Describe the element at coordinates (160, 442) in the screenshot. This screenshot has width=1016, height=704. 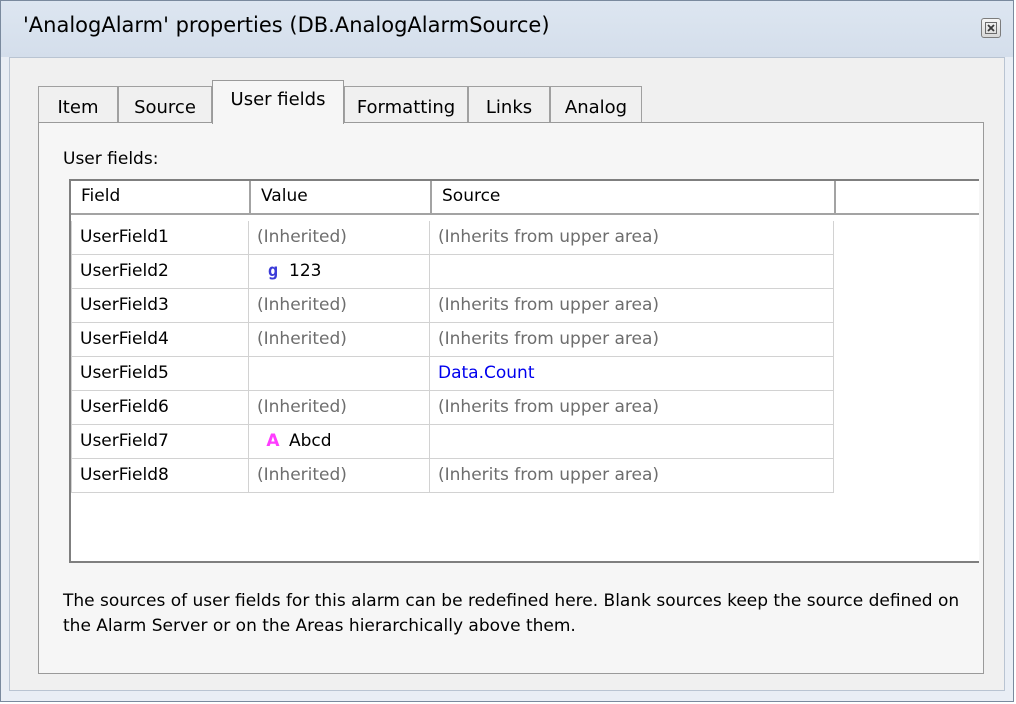
I see `field-cell: UserField7` at that location.